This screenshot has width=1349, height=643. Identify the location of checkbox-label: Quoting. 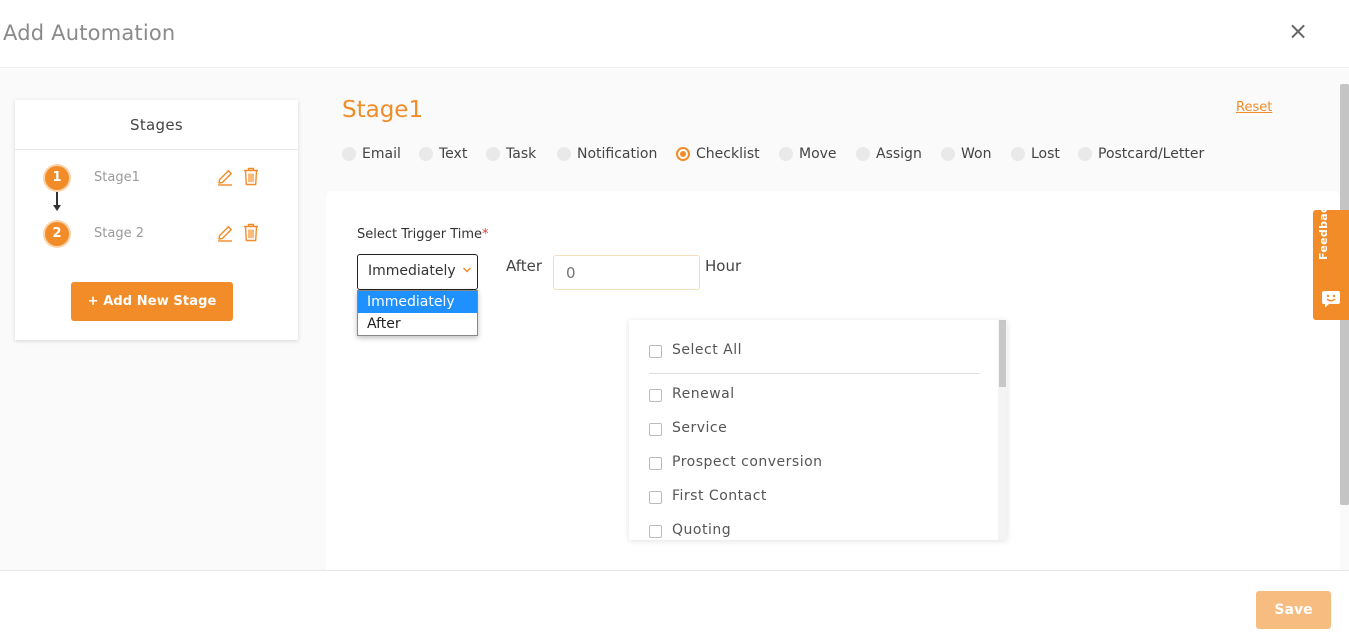
(702, 530).